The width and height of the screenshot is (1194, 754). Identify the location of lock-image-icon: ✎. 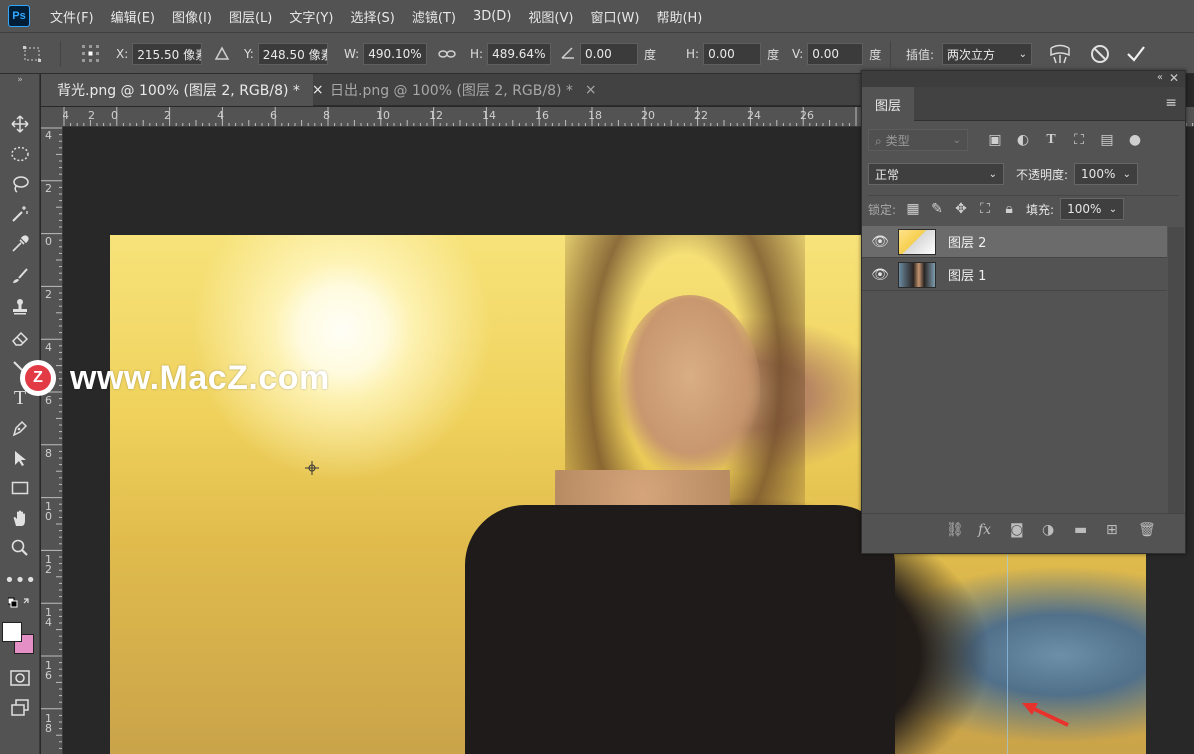
(937, 209).